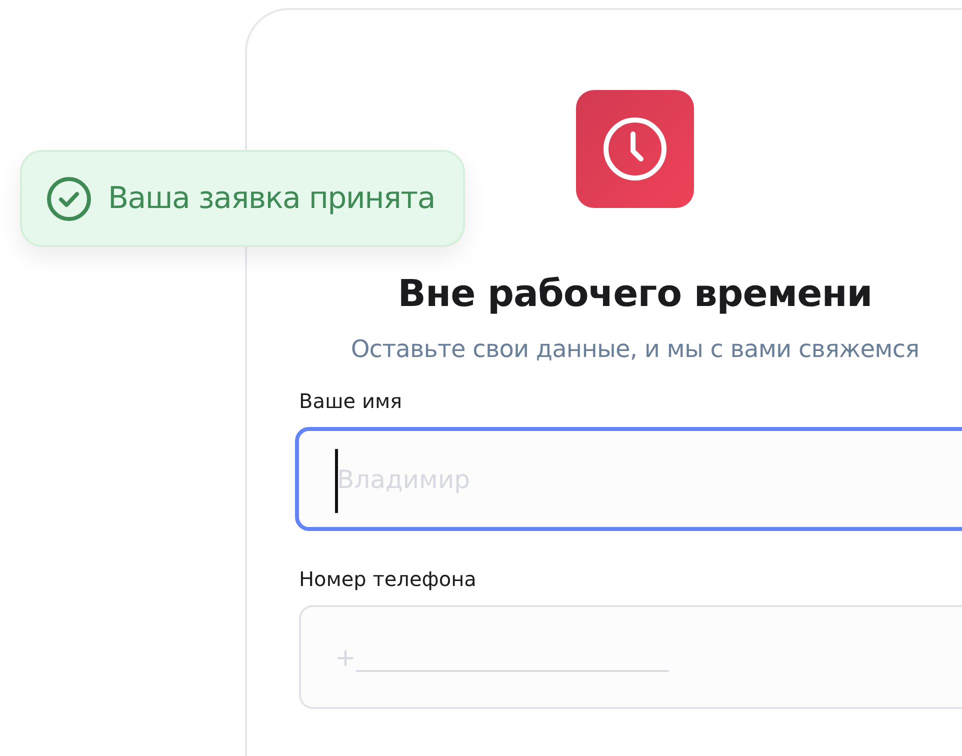 This screenshot has width=962, height=756. Describe the element at coordinates (271, 198) in the screenshot. I see `toast-message: Ваша заявка принята` at that location.